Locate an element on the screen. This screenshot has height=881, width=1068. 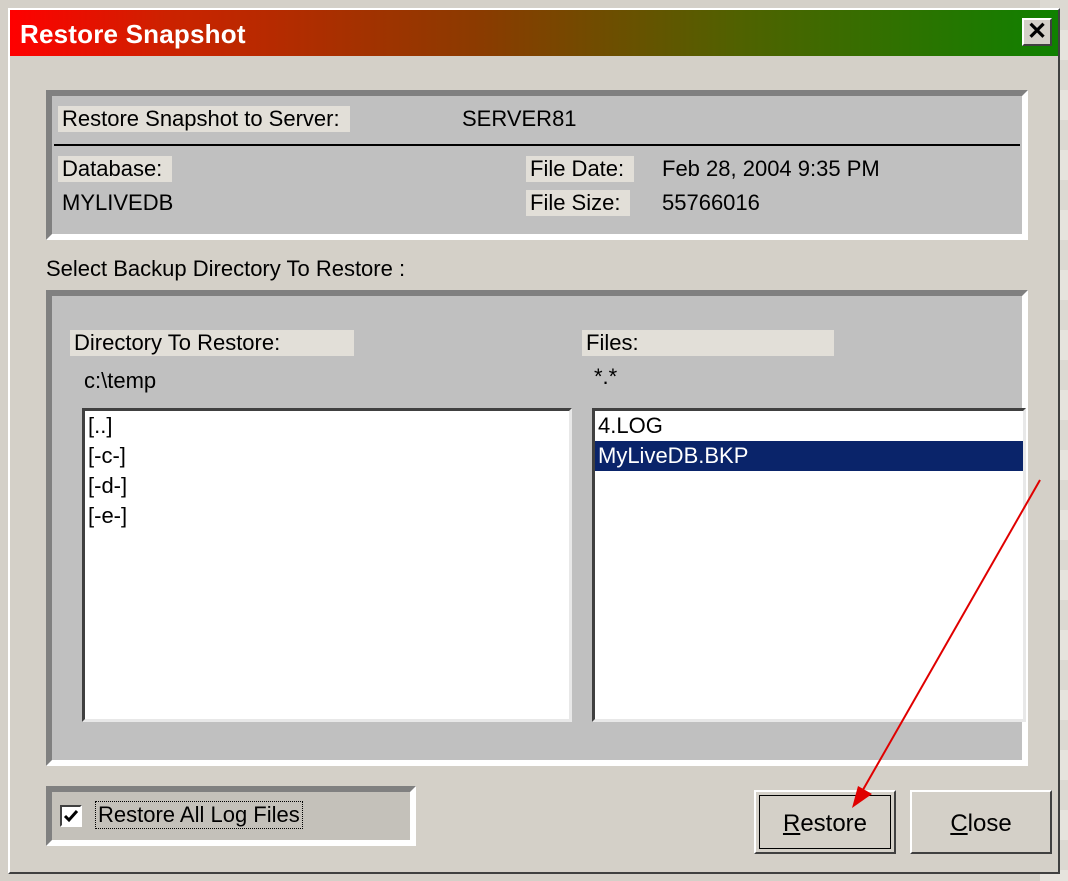
database-value: MYLIVEDB is located at coordinates (118, 202).